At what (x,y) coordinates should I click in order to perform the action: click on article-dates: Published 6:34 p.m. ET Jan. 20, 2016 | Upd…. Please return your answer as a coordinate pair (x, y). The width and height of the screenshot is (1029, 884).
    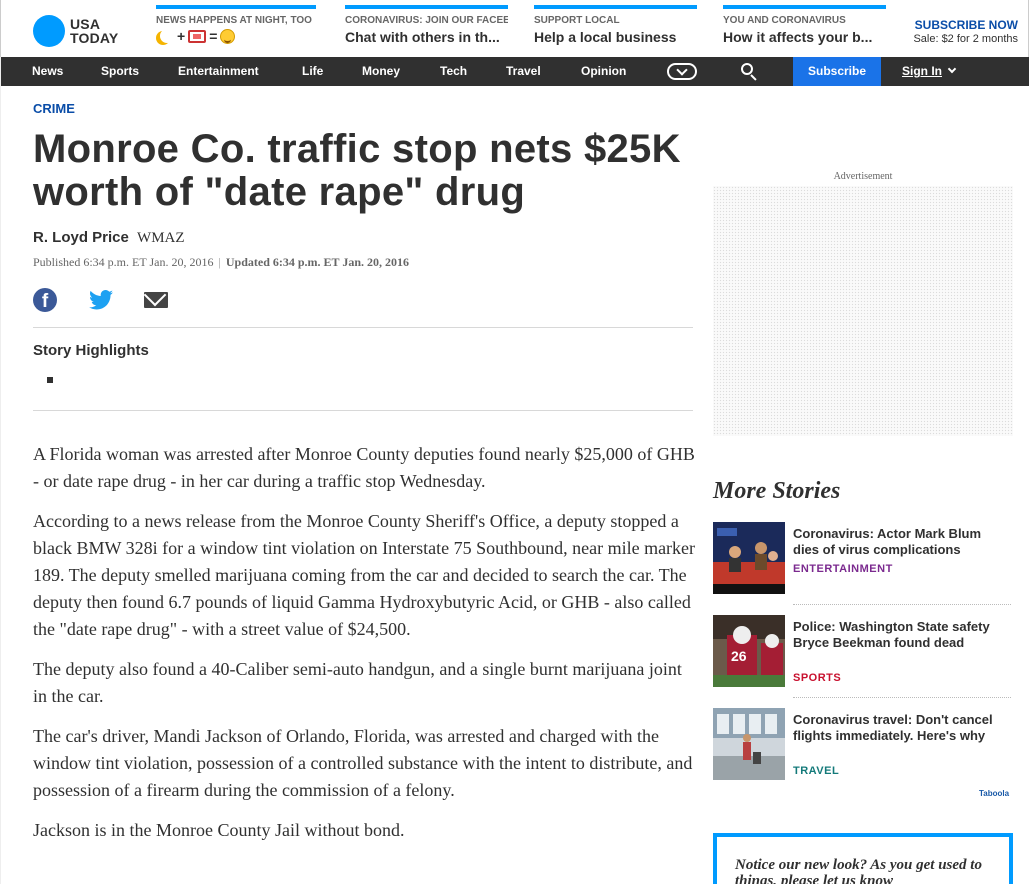
    Looking at the image, I should click on (221, 262).